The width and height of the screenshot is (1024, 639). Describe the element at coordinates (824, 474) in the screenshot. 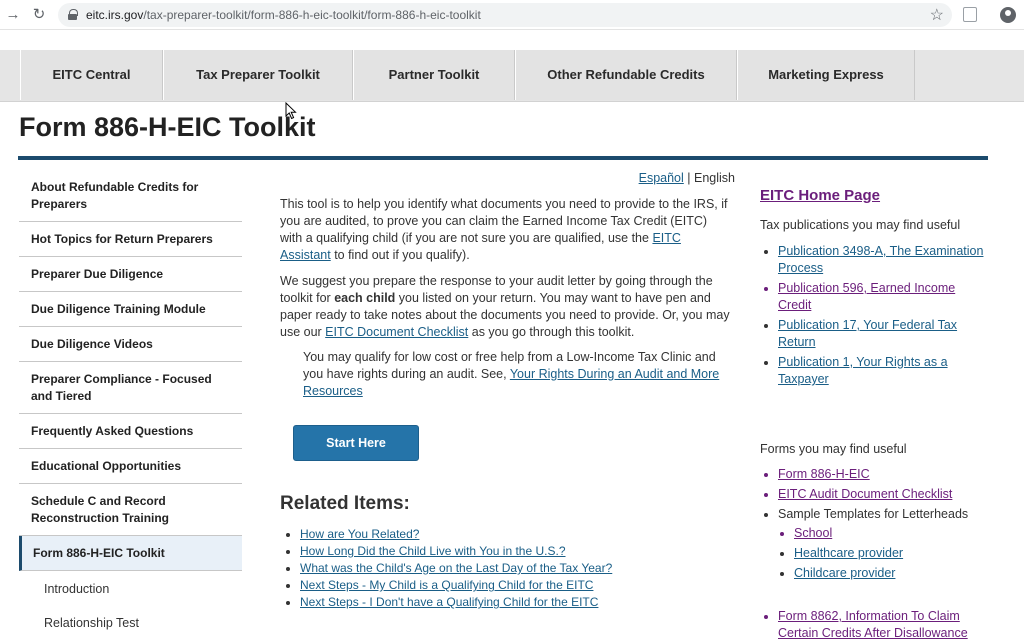

I see `form-886-h-eic-link: Form 886-H-EIC` at that location.